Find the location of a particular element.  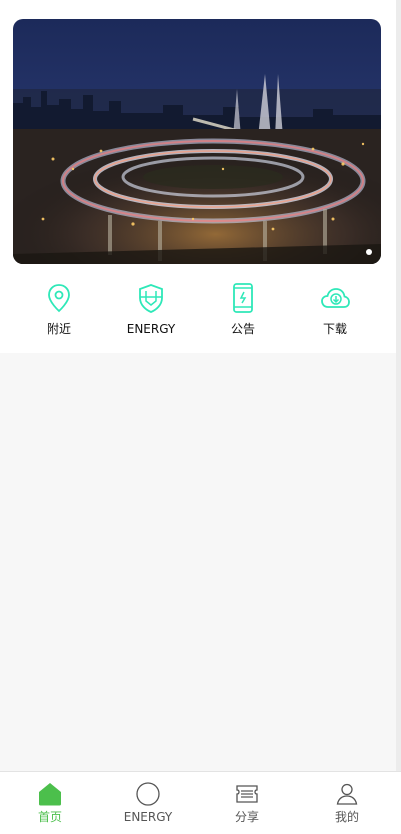

quick-link-nearby: 附近 is located at coordinates (59, 312).